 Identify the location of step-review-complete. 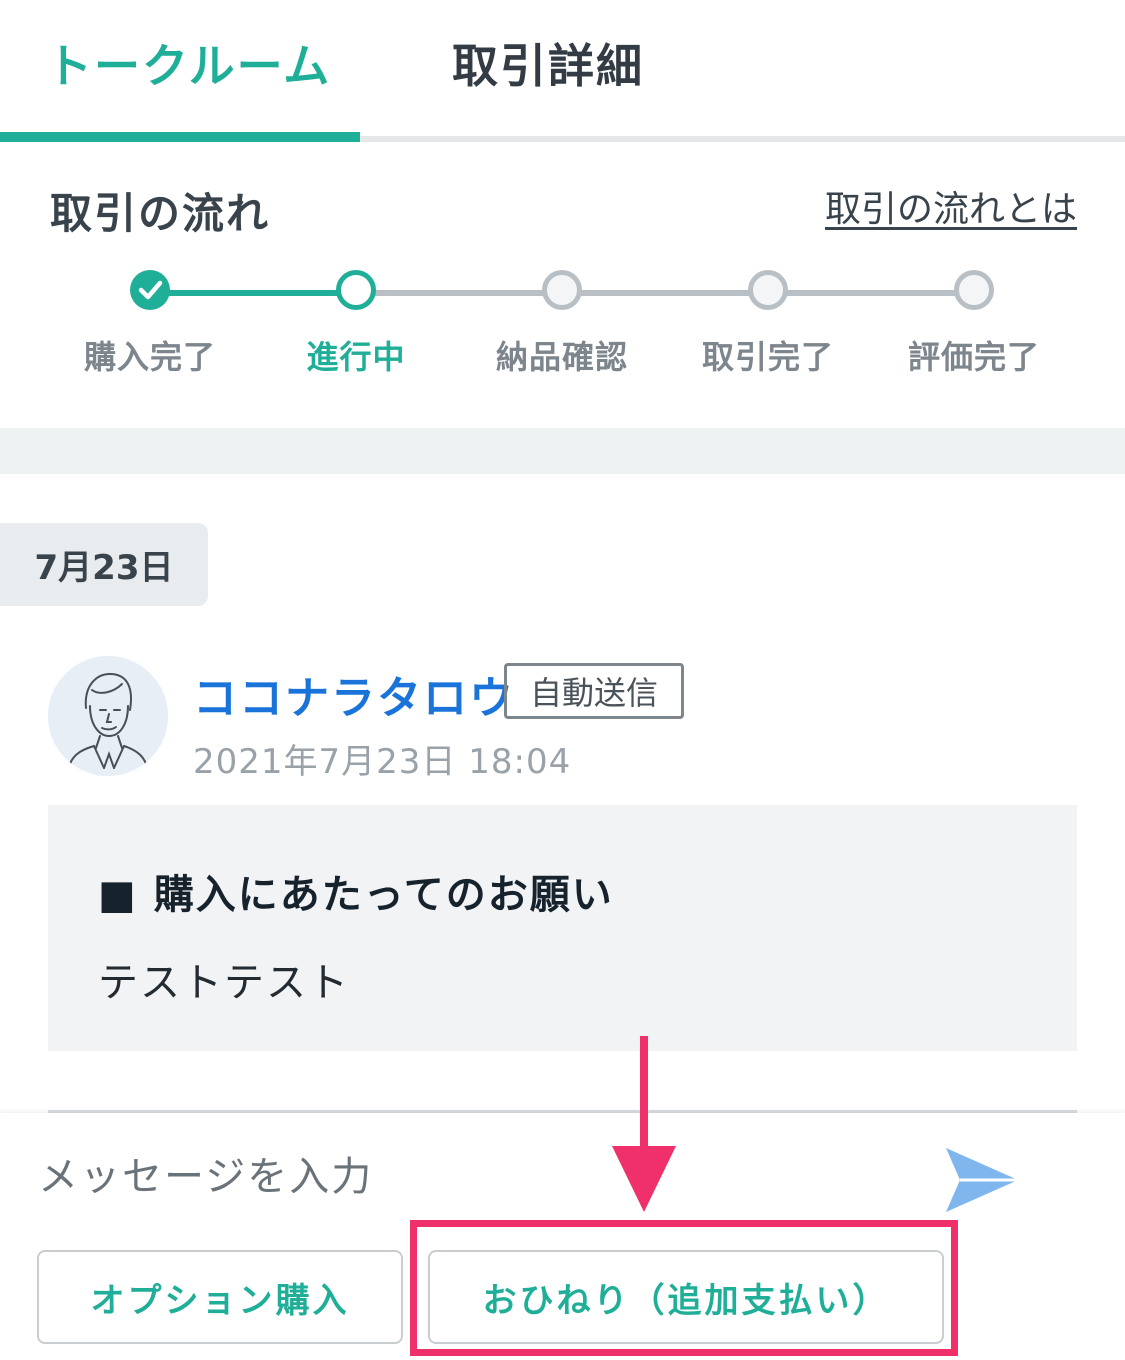
(974, 290).